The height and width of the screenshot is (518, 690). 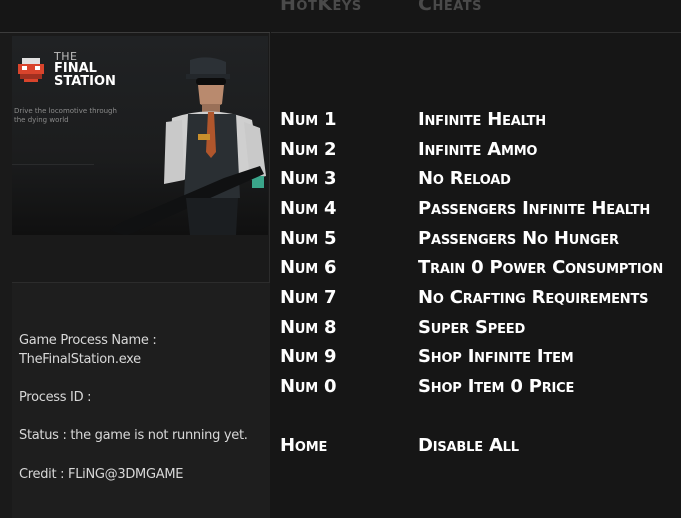 What do you see at coordinates (308, 327) in the screenshot?
I see `hotkey-label: Num 8` at bounding box center [308, 327].